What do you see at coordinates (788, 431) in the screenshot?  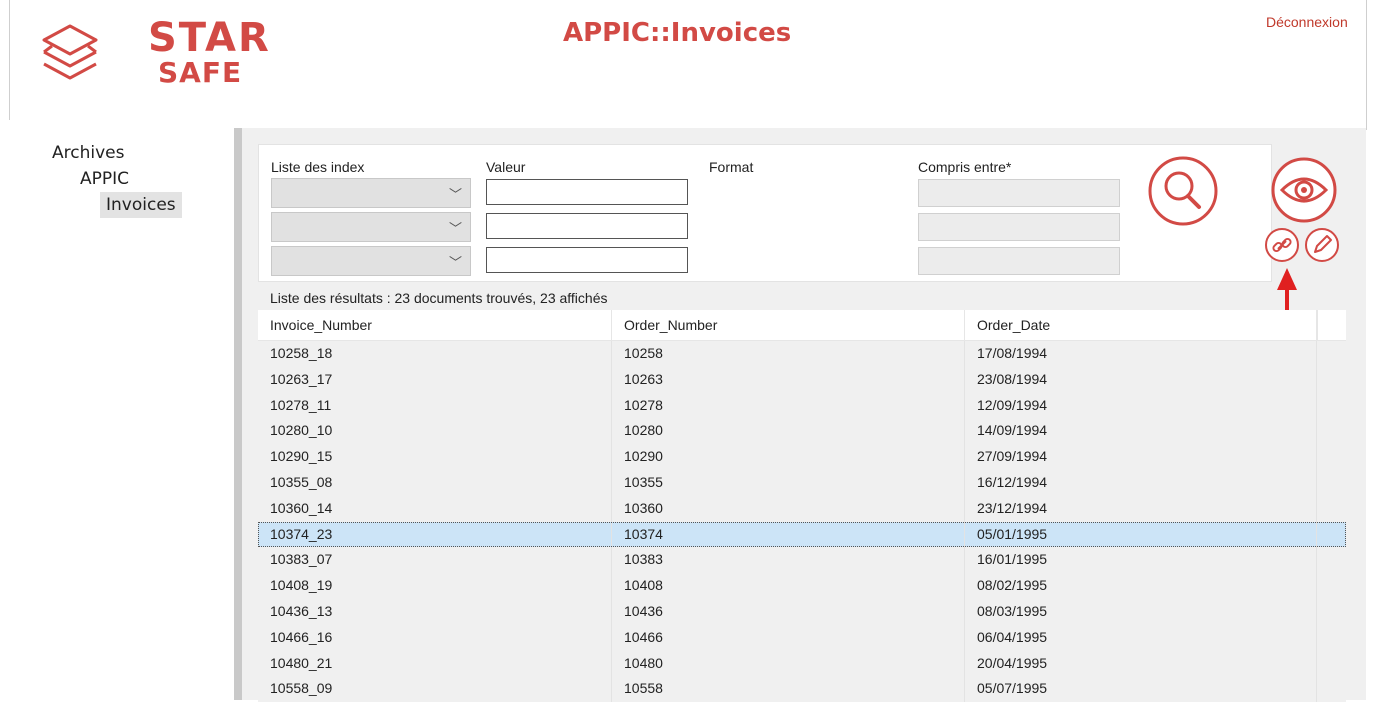 I see `table-cell: 10280` at bounding box center [788, 431].